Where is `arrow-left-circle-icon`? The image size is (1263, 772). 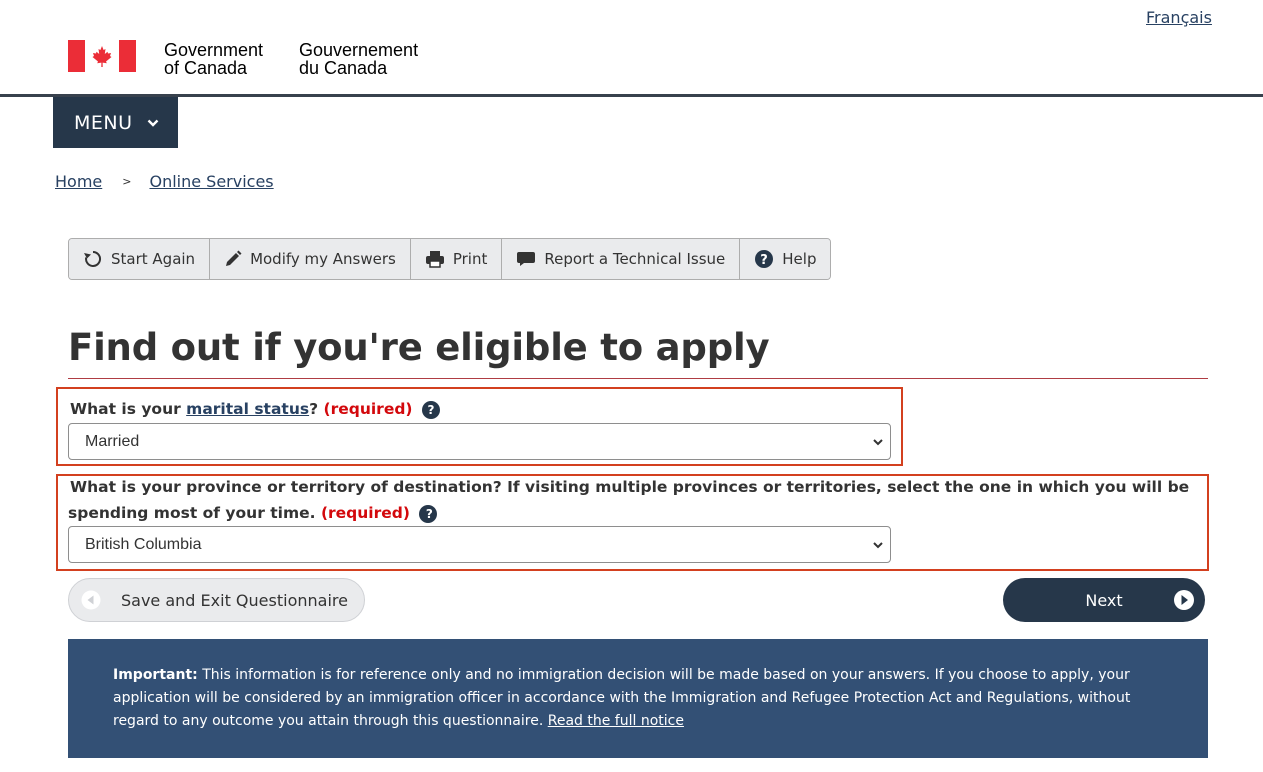 arrow-left-circle-icon is located at coordinates (91, 600).